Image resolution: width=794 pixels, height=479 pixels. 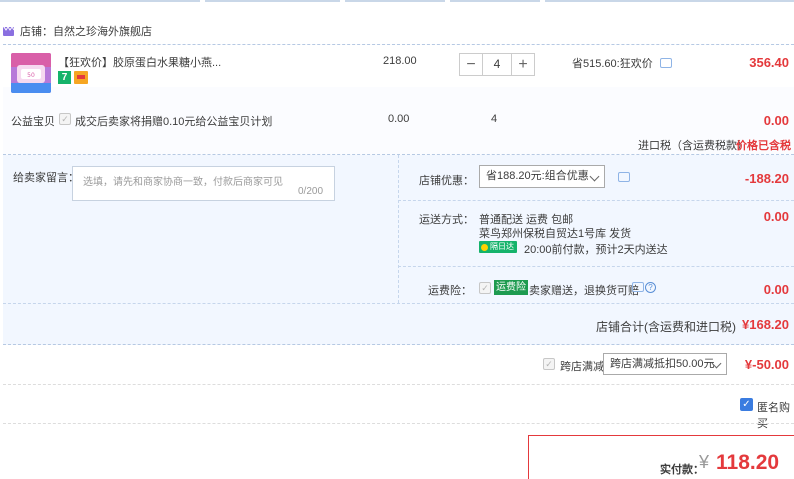 What do you see at coordinates (773, 416) in the screenshot?
I see `anonymous-label: 匿名购买` at bounding box center [773, 416].